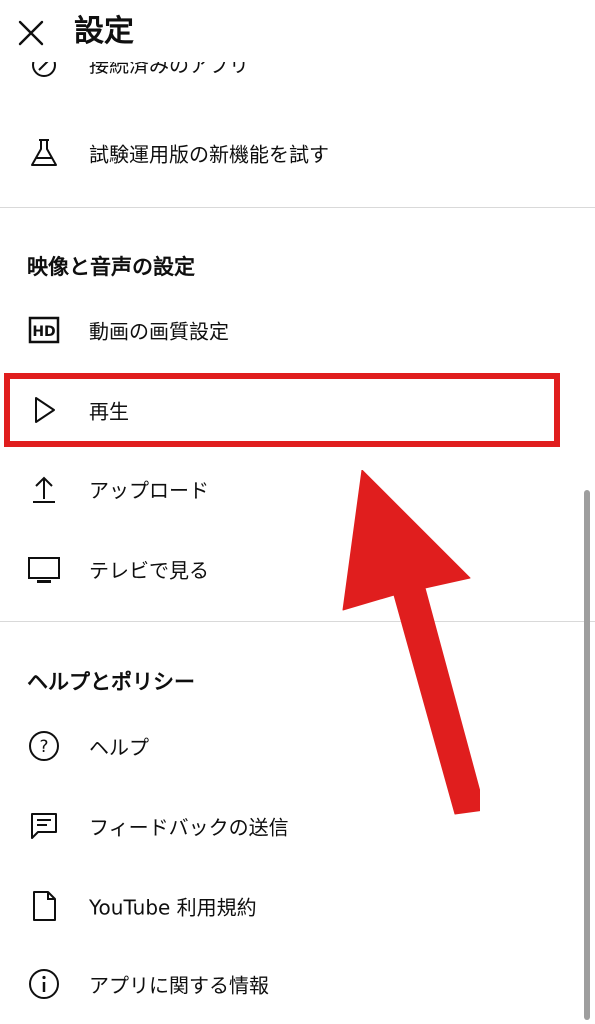  What do you see at coordinates (104, 31) in the screenshot?
I see `page-title: 設定` at bounding box center [104, 31].